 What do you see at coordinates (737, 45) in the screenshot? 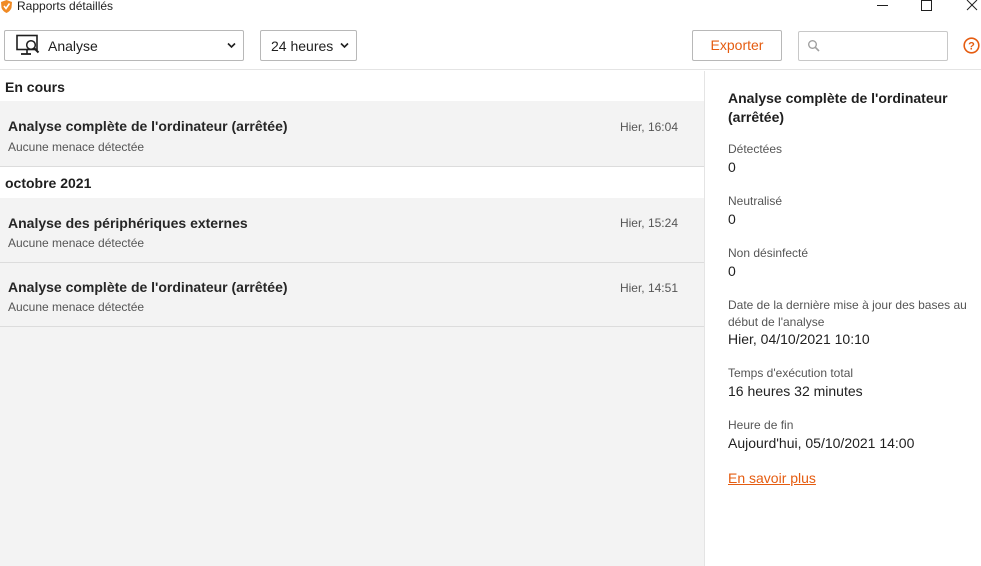
I see `export-button: Exporter` at bounding box center [737, 45].